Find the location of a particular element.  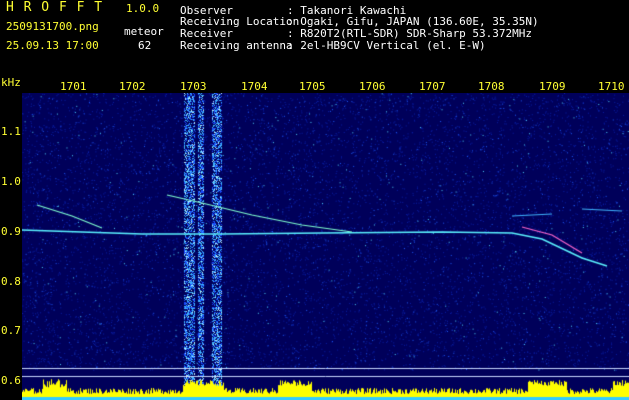

y-tick-0-7: 0.7 is located at coordinates (11, 330).